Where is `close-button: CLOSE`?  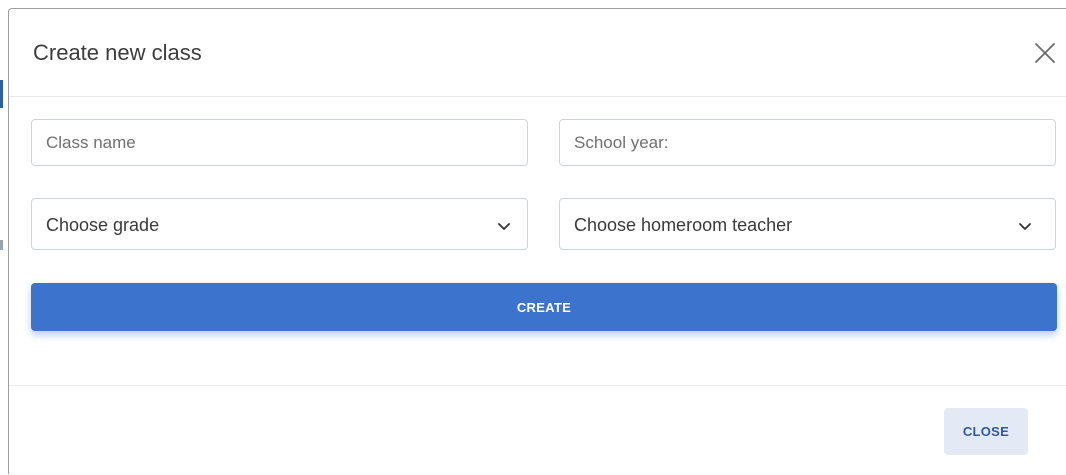 close-button: CLOSE is located at coordinates (986, 431).